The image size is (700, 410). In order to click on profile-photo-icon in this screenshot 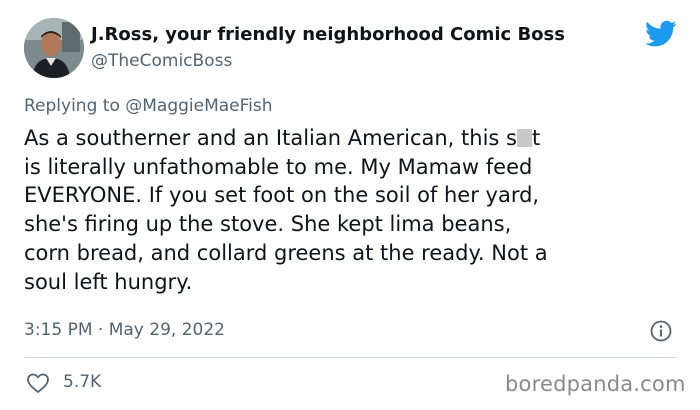, I will do `click(54, 48)`.